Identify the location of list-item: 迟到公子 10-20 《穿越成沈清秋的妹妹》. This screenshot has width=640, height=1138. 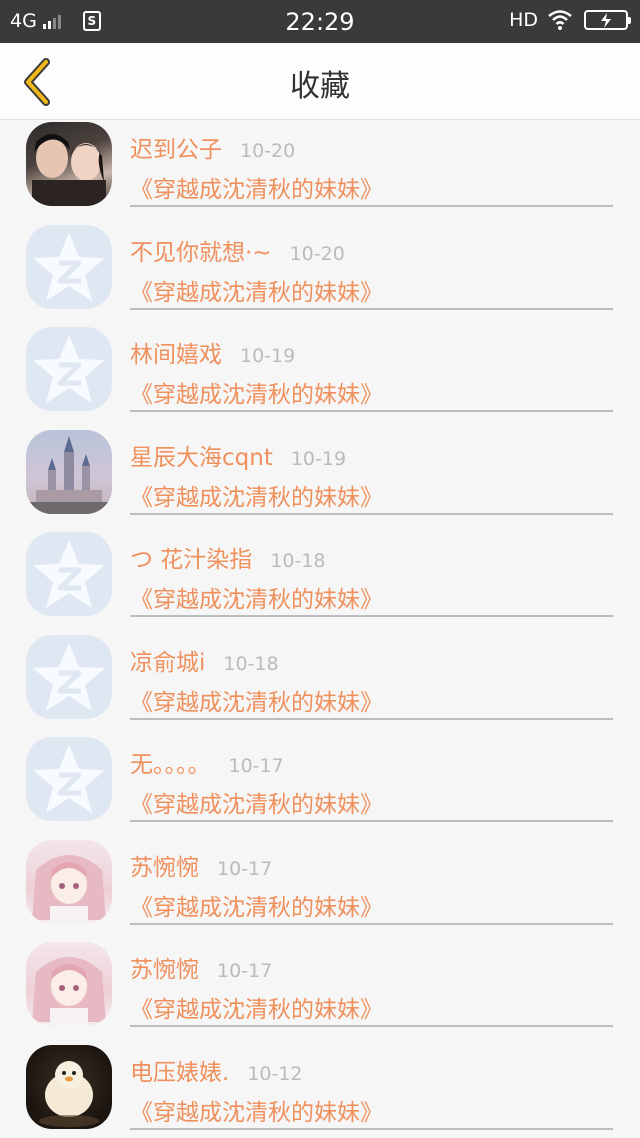
(320, 171).